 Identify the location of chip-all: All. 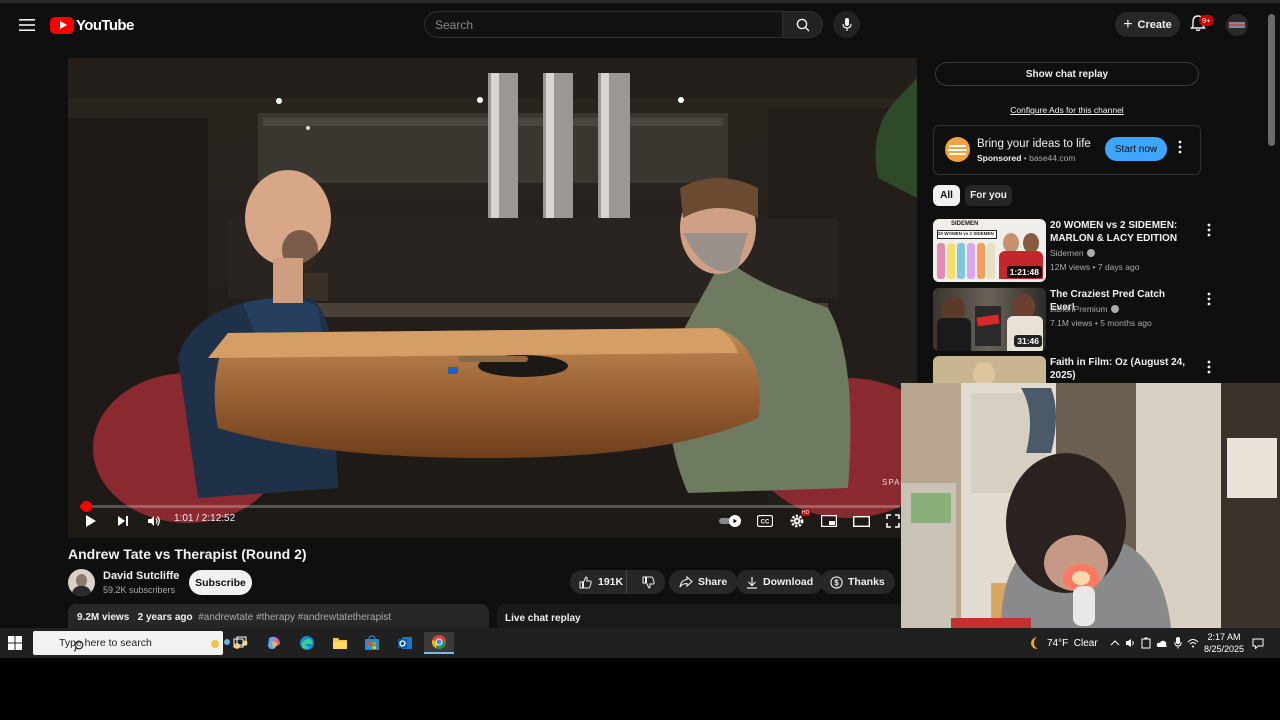
(946, 195).